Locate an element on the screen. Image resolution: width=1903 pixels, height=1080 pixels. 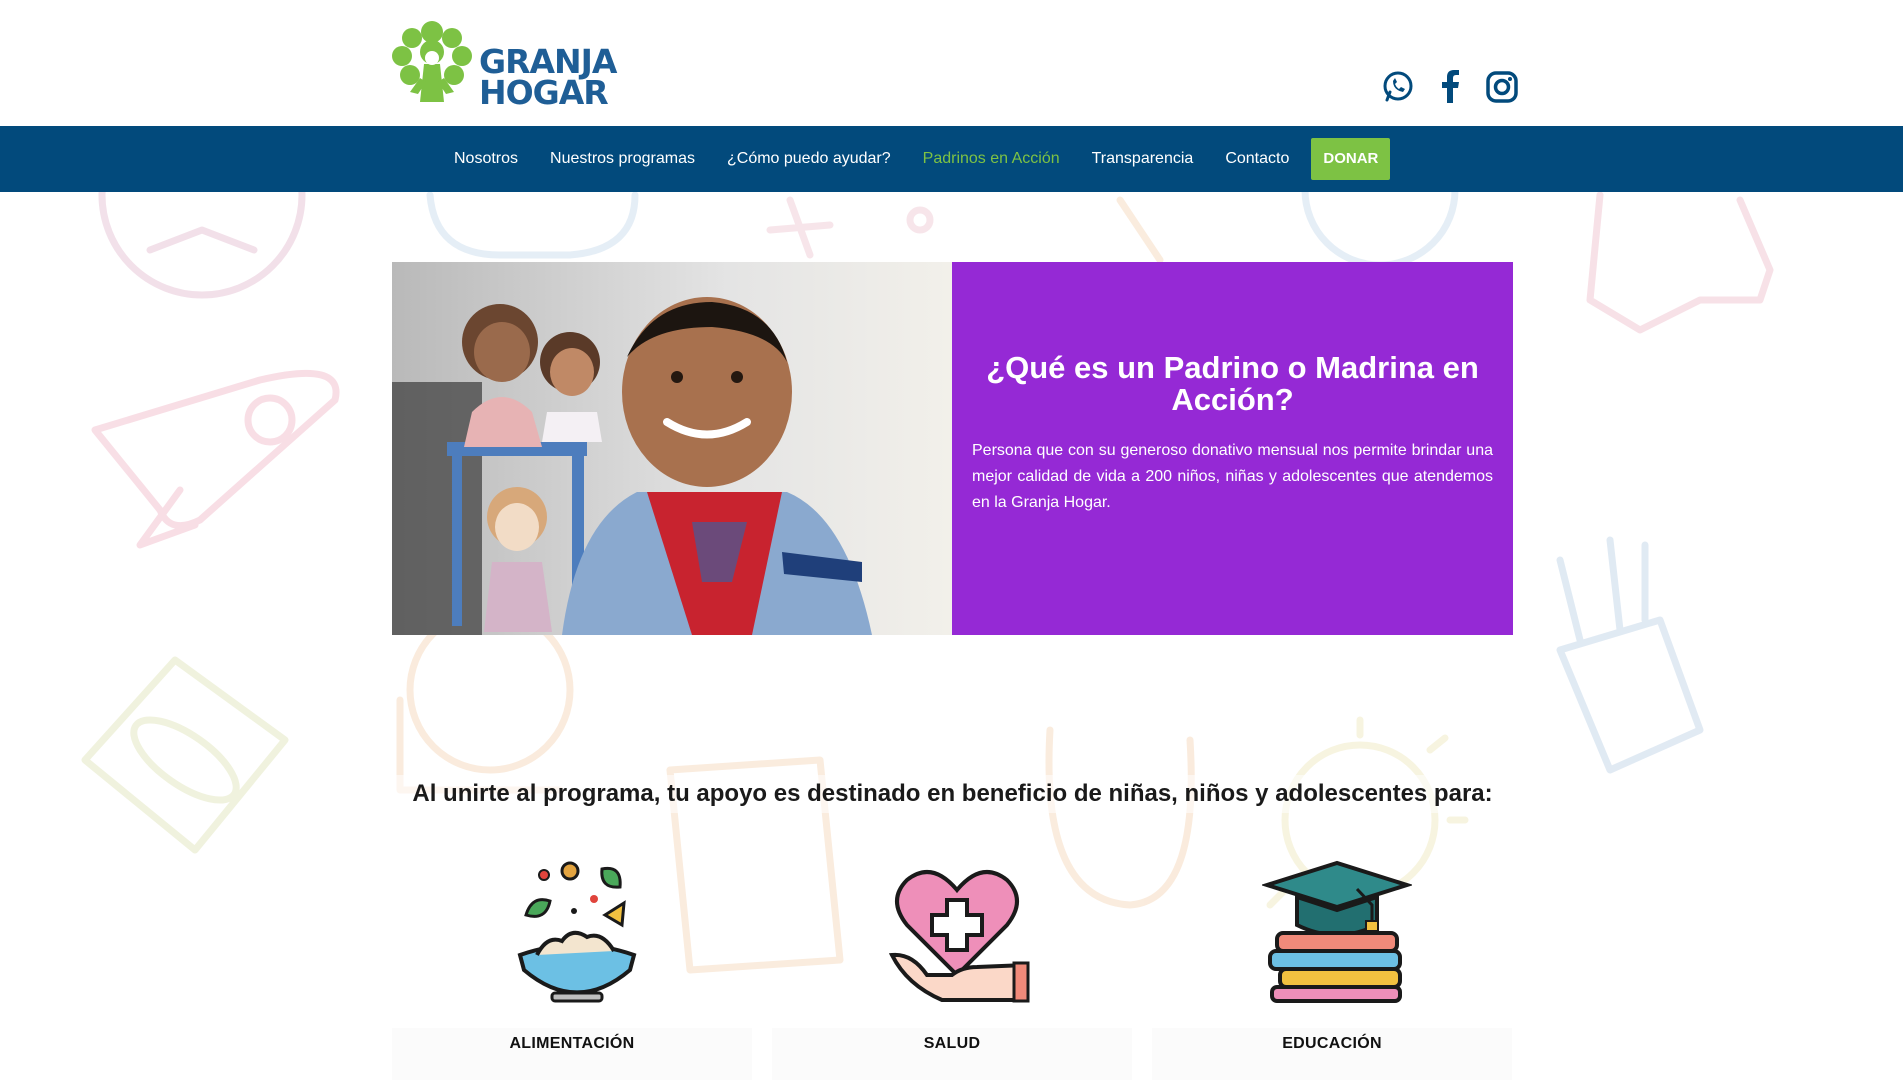
logo: GRANJA HOGAR is located at coordinates (503, 64).